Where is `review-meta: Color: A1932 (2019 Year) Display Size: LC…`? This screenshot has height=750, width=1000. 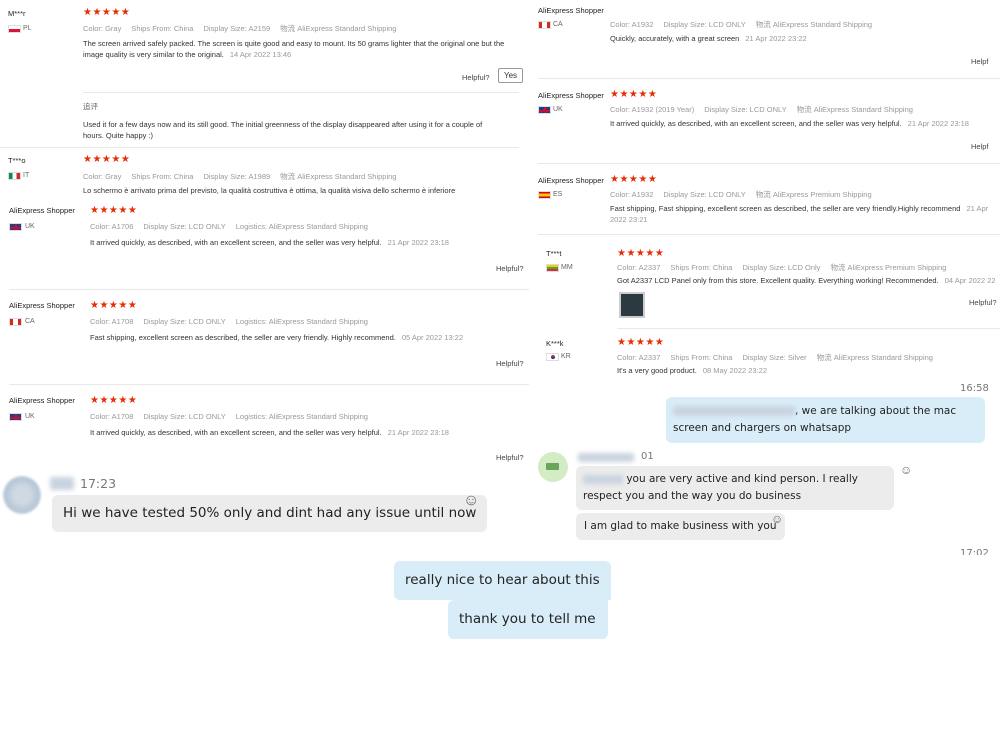 review-meta: Color: A1932 (2019 Year) Display Size: LC… is located at coordinates (761, 109).